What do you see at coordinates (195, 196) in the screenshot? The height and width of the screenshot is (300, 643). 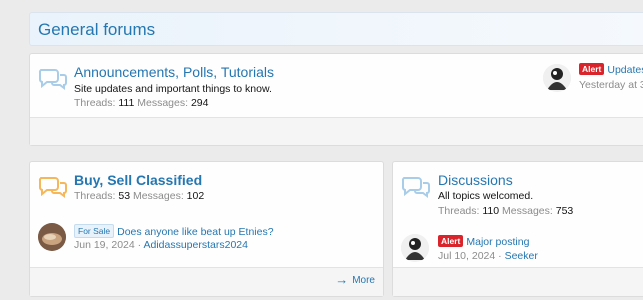 I see `messages-count: 102` at bounding box center [195, 196].